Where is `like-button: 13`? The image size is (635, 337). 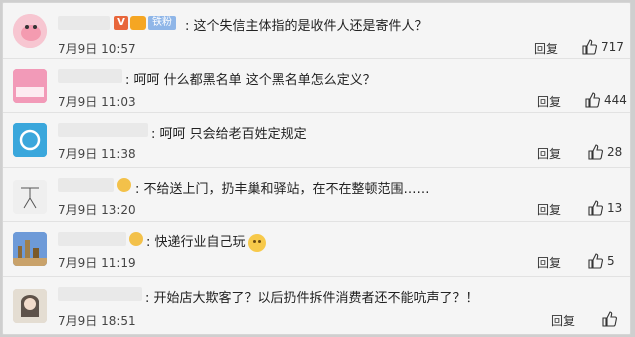
like-button: 13 is located at coordinates (604, 208).